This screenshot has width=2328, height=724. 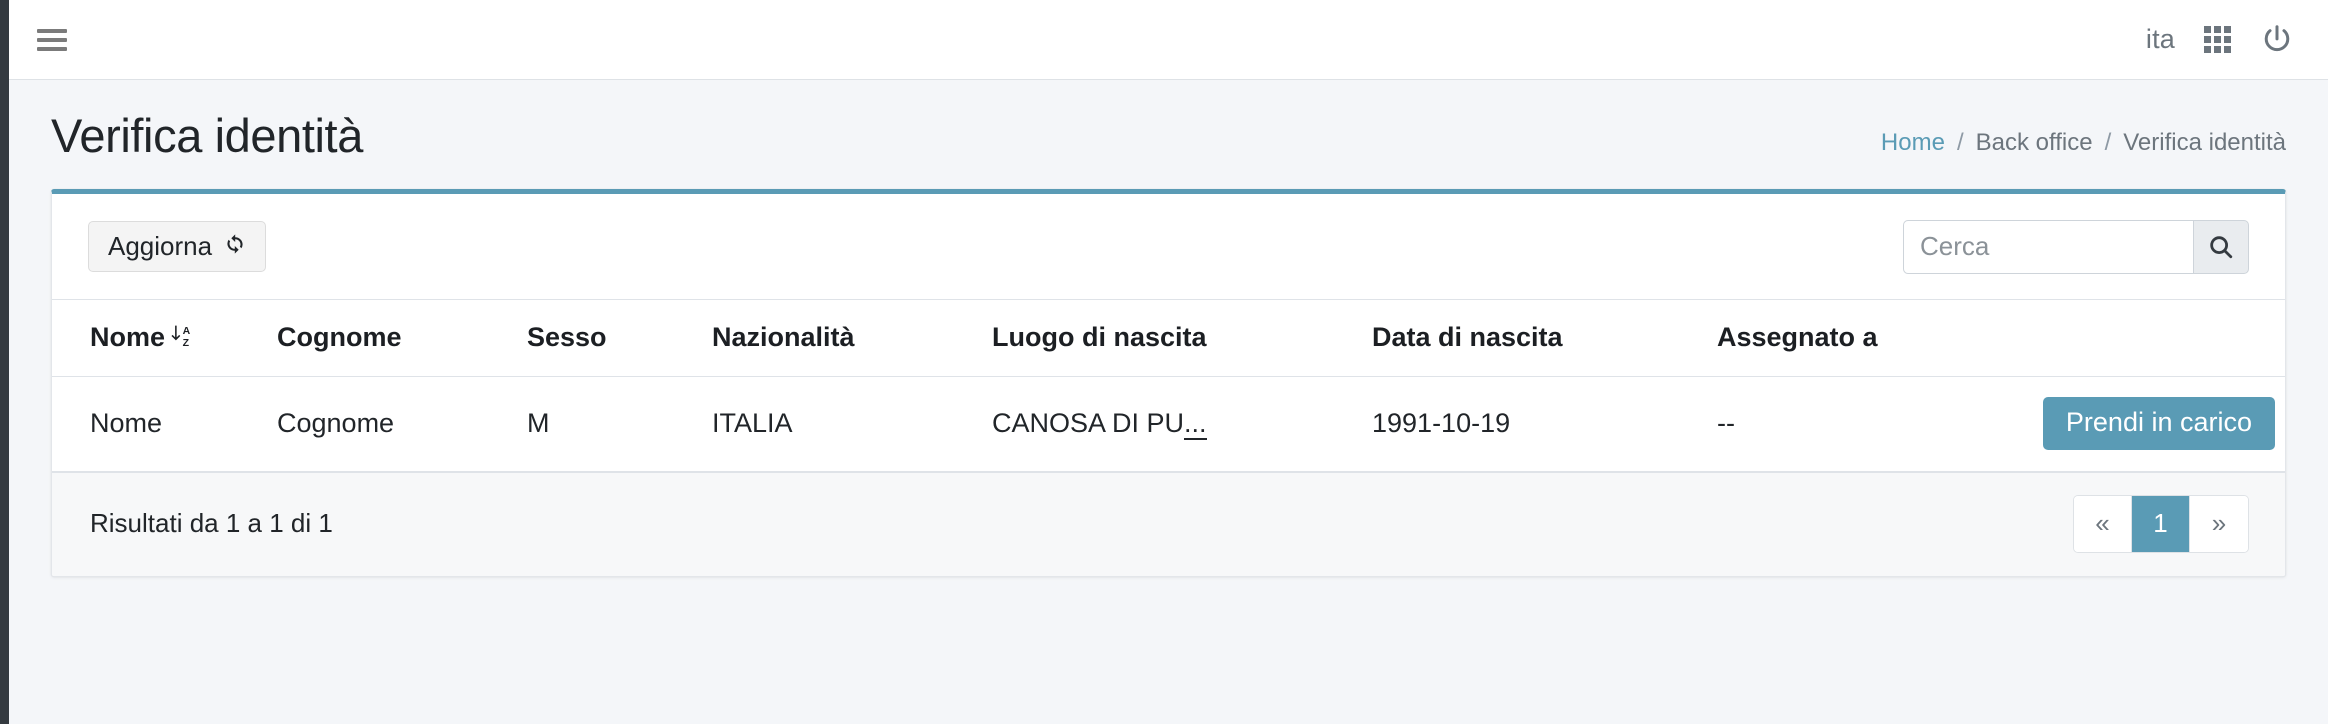 I want to click on refresh-button-label: Aggiorna, so click(x=160, y=246).